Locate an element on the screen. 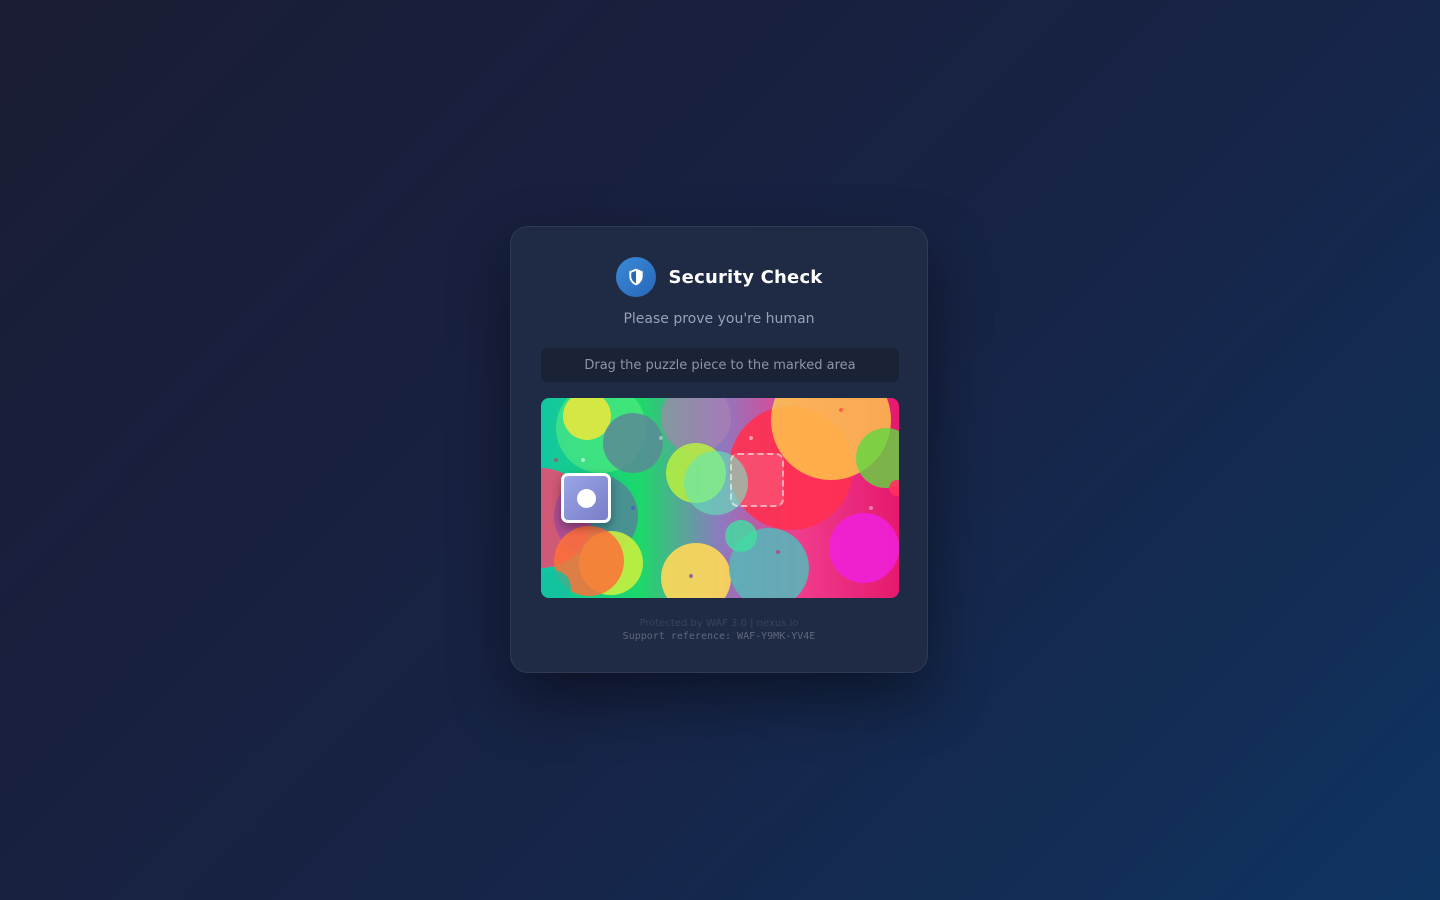  target-slot is located at coordinates (757, 480).